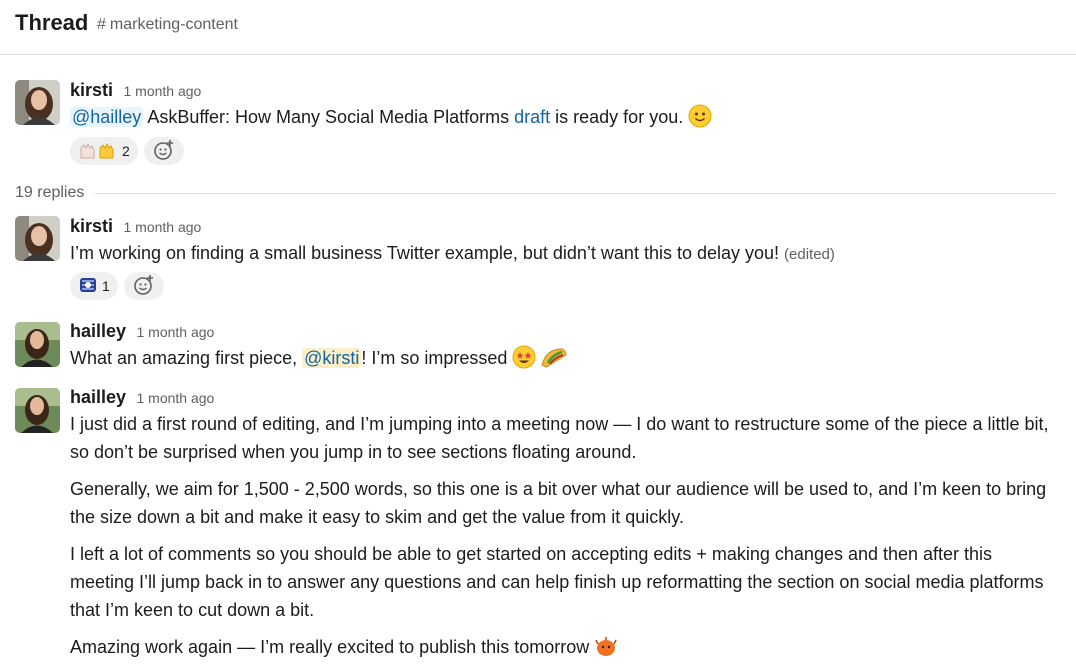  I want to click on raised-hands-icon, so click(98, 151).